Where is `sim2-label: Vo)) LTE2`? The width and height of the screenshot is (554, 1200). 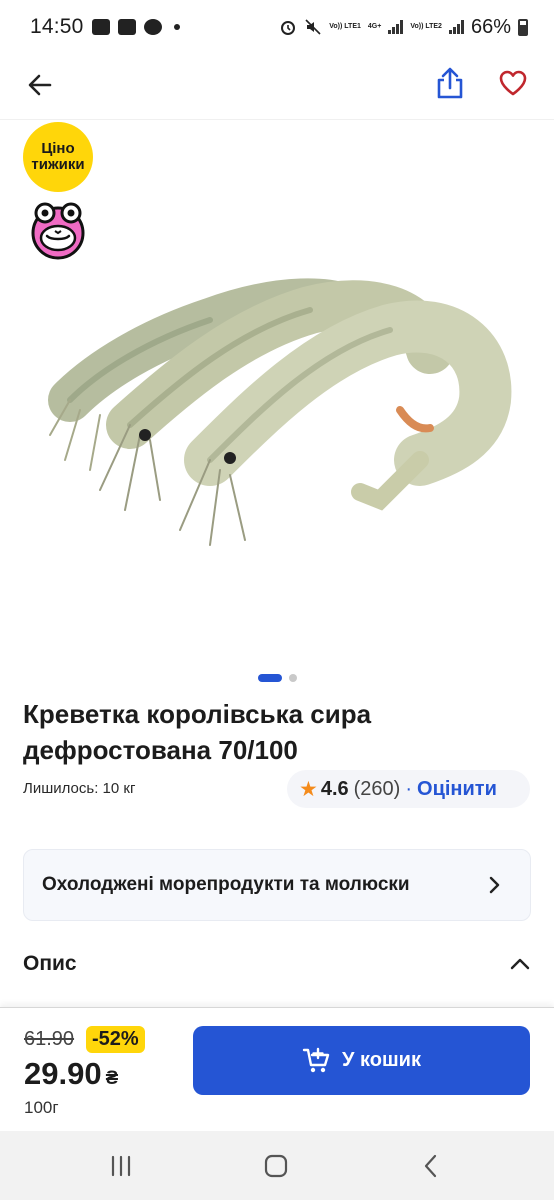
sim2-label: Vo)) LTE2 is located at coordinates (426, 26).